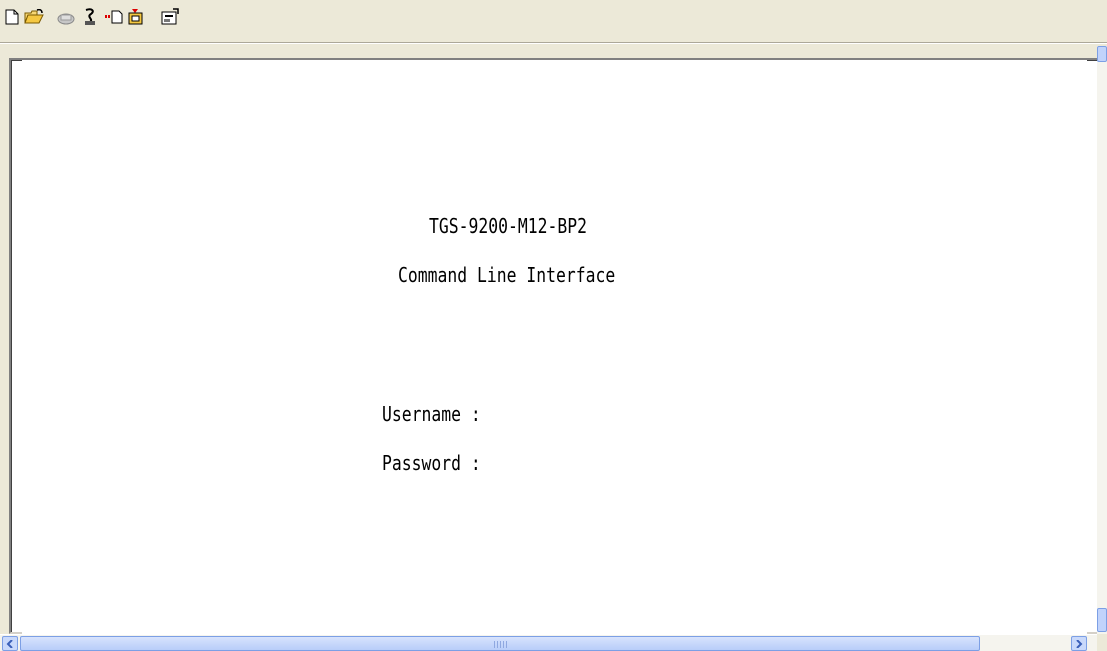 The image size is (1107, 651). What do you see at coordinates (1102, 54) in the screenshot?
I see `scroll-up-button` at bounding box center [1102, 54].